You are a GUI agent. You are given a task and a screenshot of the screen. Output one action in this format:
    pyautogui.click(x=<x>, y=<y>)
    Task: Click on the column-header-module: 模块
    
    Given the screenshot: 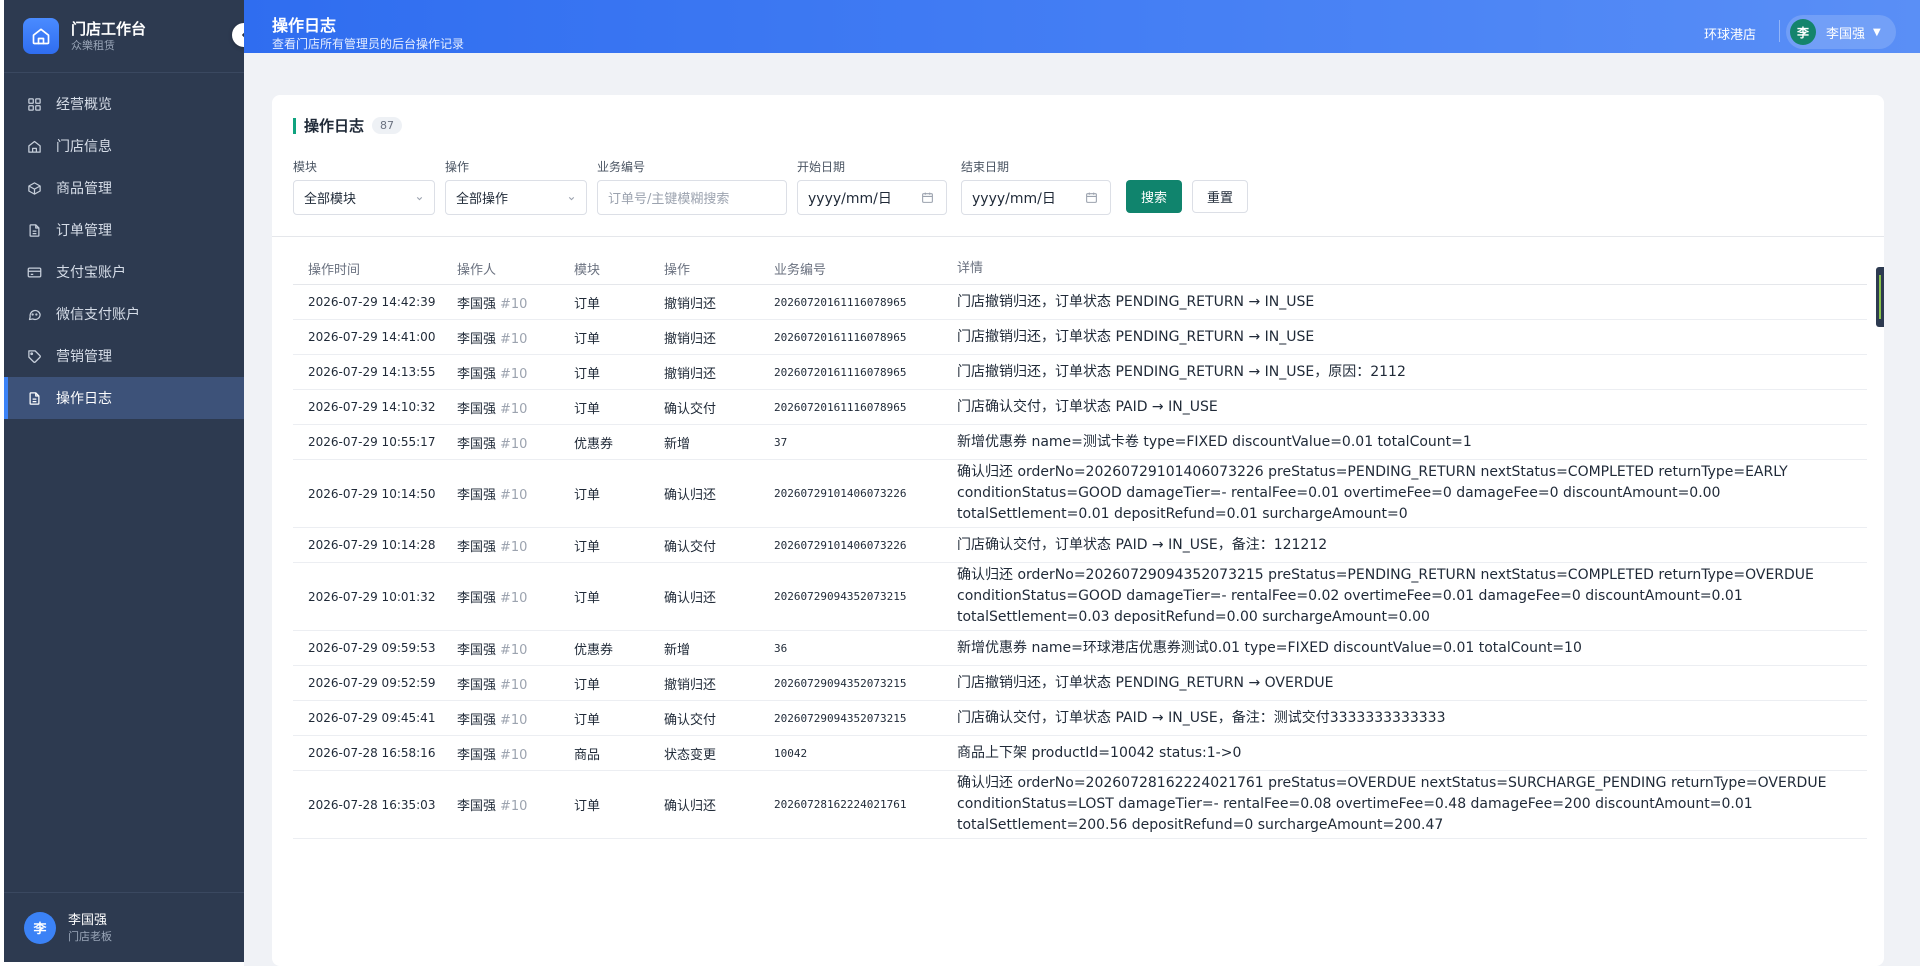 What is the action you would take?
    pyautogui.click(x=619, y=268)
    